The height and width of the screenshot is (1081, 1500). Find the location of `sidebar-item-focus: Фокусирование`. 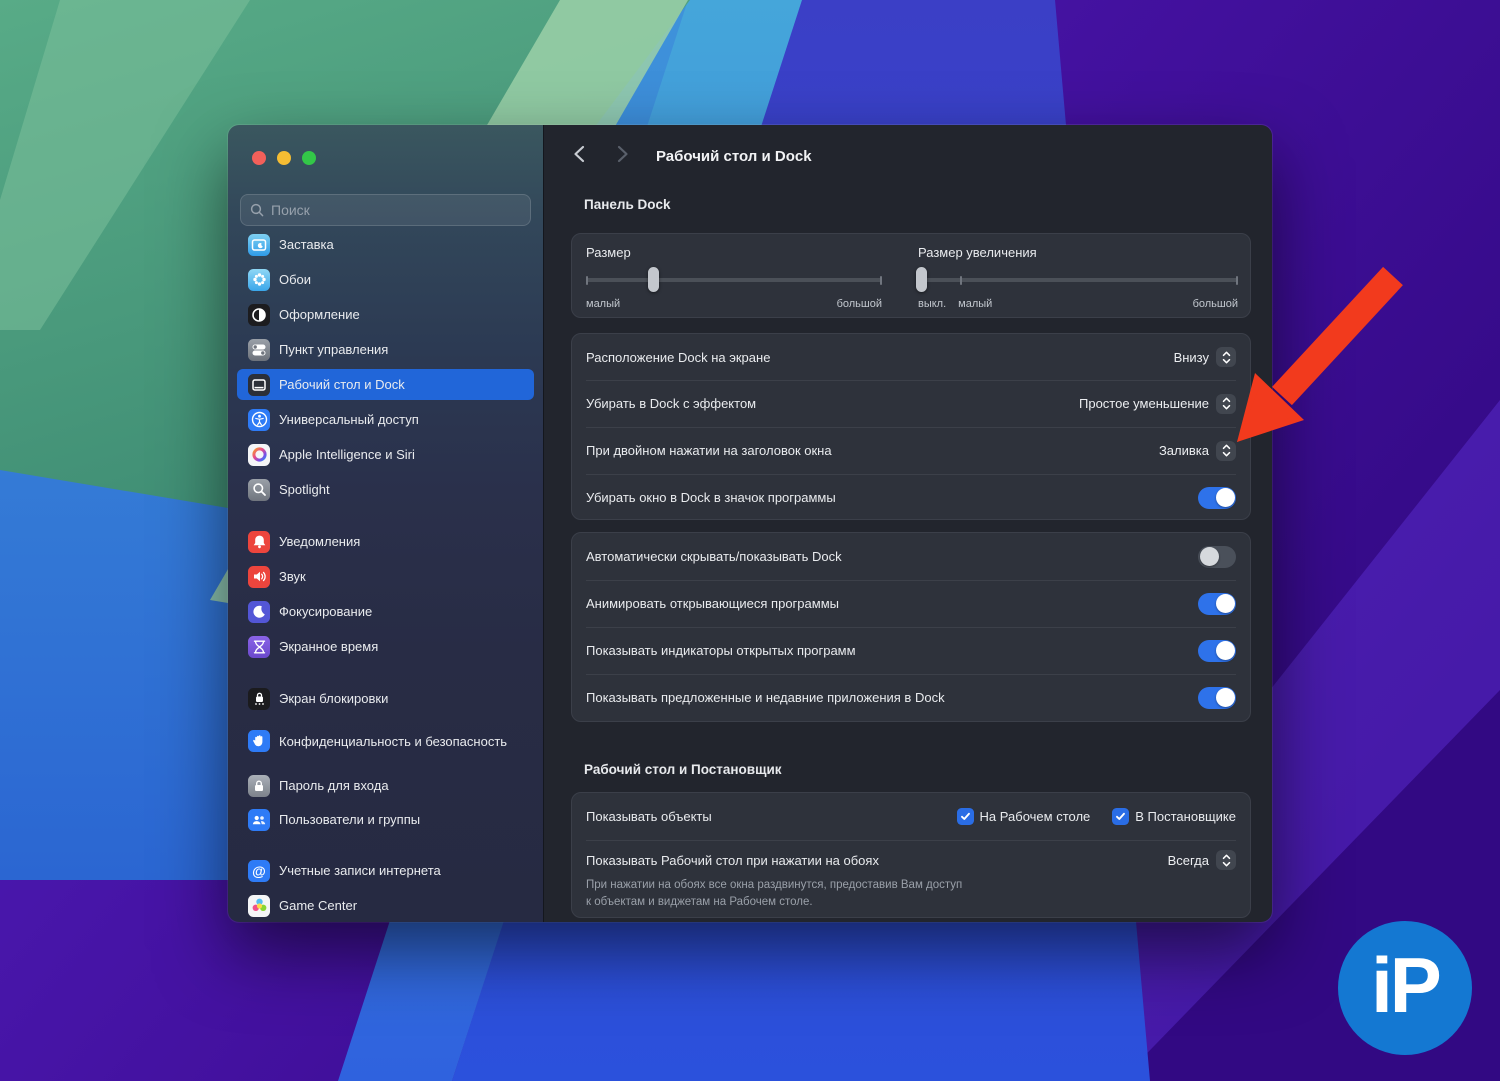

sidebar-item-focus: Фокусирование is located at coordinates (385, 611).